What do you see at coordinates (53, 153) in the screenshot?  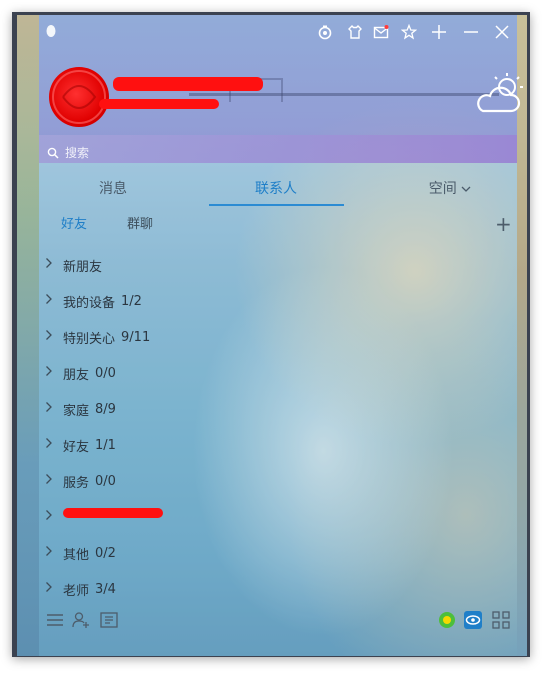 I see `search-icon` at bounding box center [53, 153].